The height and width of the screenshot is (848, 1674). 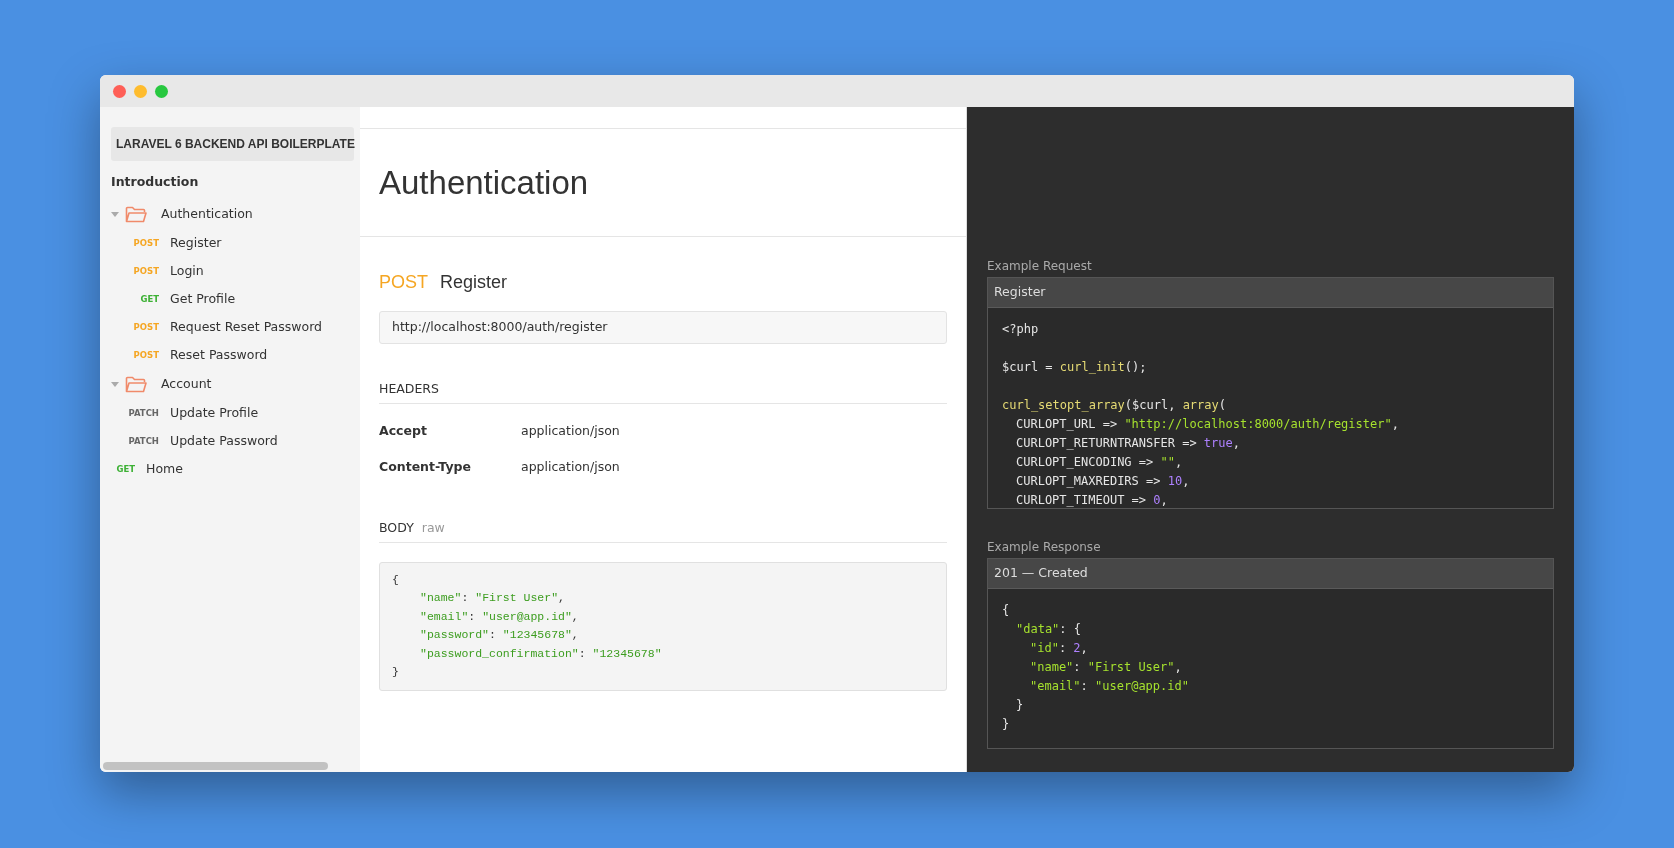 What do you see at coordinates (203, 300) in the screenshot?
I see `nav-item: Get Profile` at bounding box center [203, 300].